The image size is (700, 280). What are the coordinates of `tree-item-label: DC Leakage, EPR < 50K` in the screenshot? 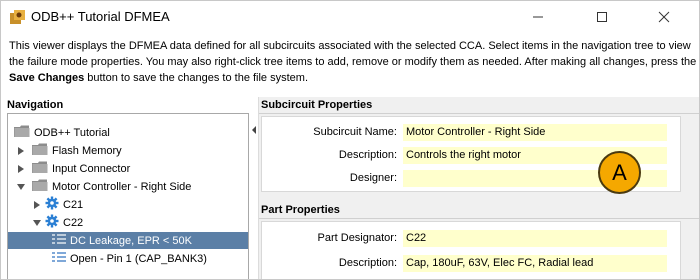 It's located at (131, 240).